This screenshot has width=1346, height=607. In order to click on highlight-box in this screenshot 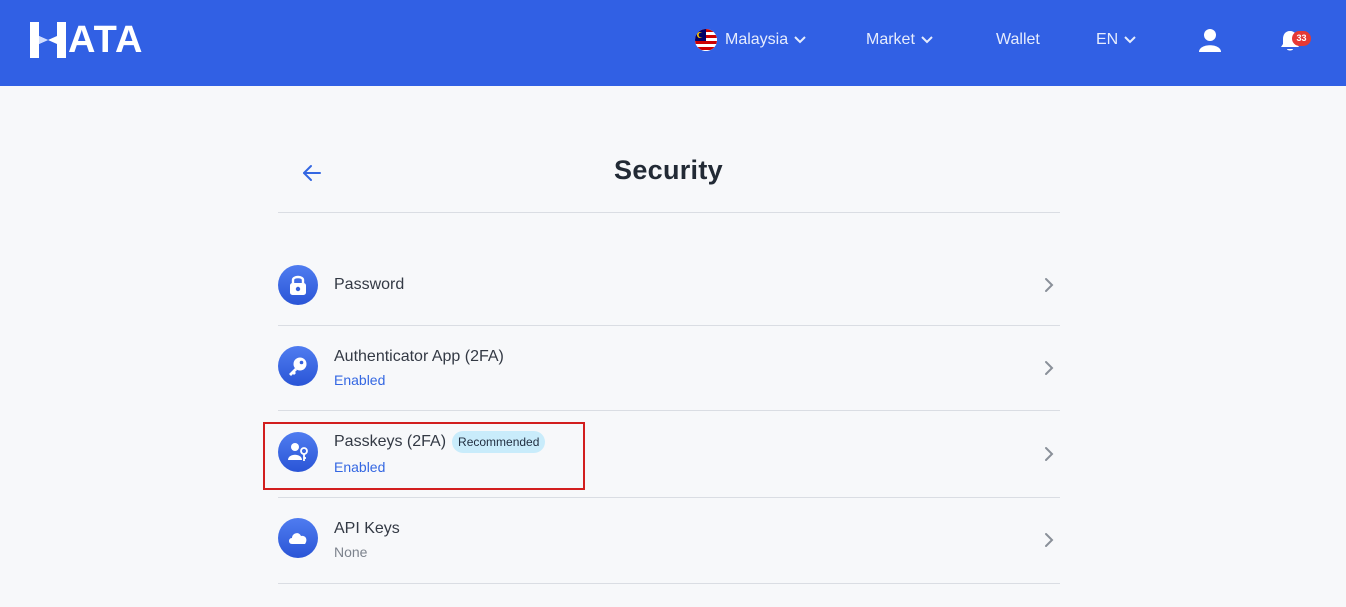, I will do `click(424, 456)`.